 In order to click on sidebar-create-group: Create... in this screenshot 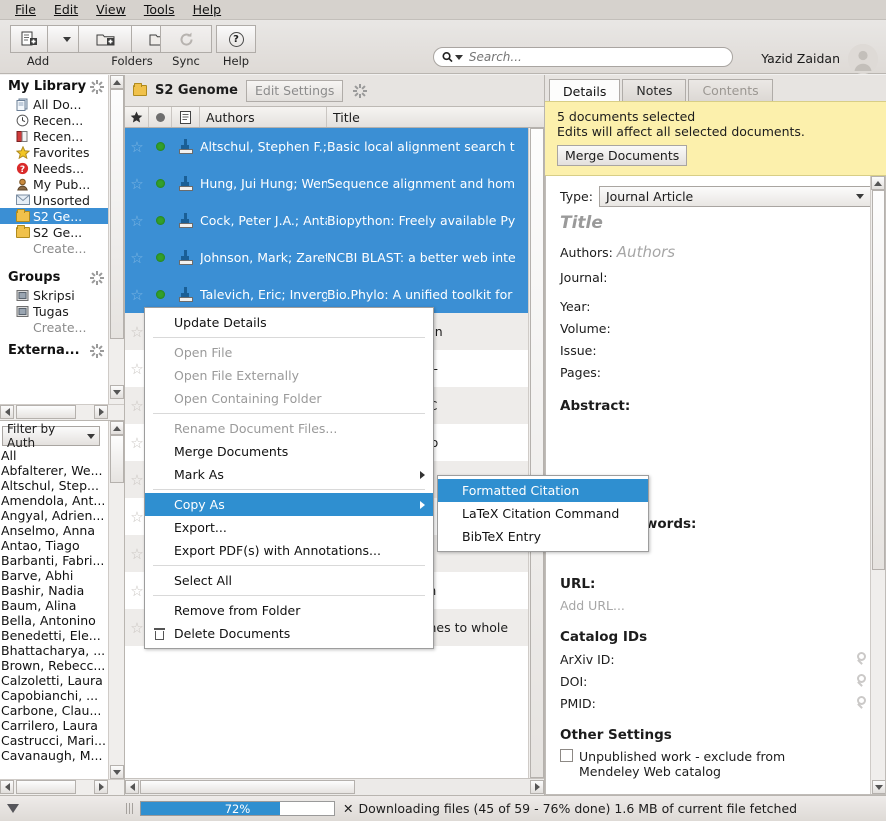, I will do `click(62, 327)`.